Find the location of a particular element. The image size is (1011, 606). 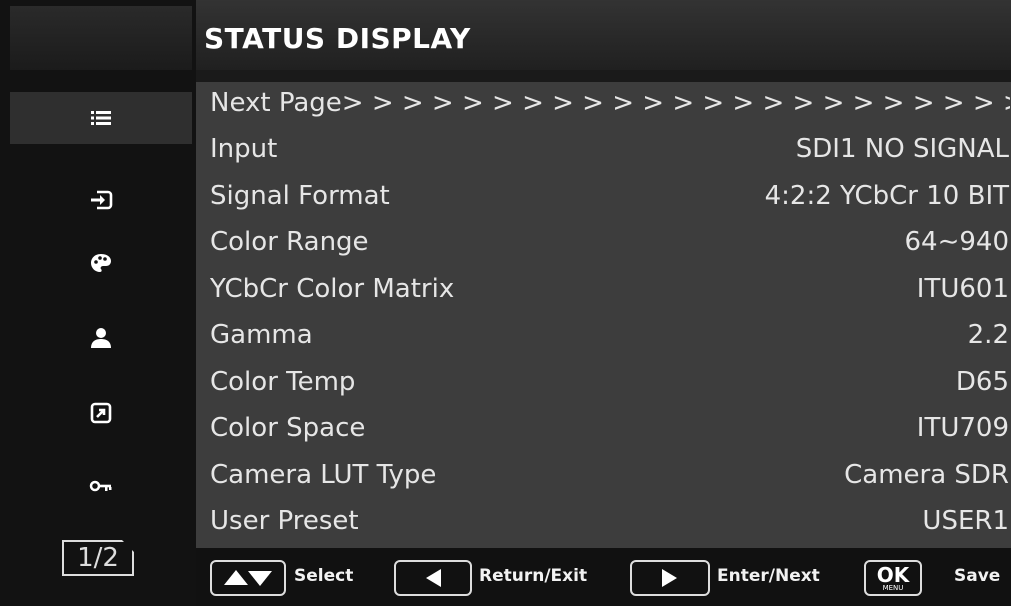

status-value: SDI1 NO SIGNAL is located at coordinates (902, 149).